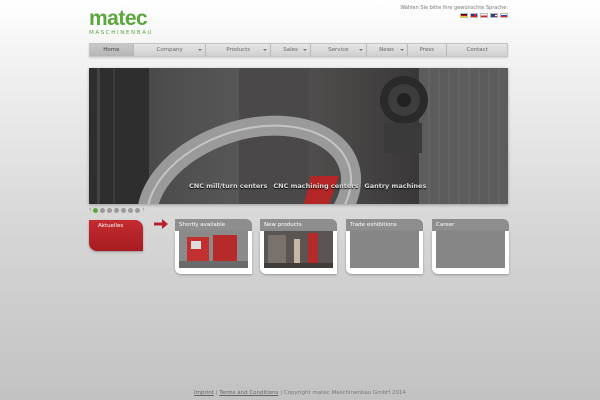 The height and width of the screenshot is (400, 600). What do you see at coordinates (143, 210) in the screenshot?
I see `chevron-right-icon: ›` at bounding box center [143, 210].